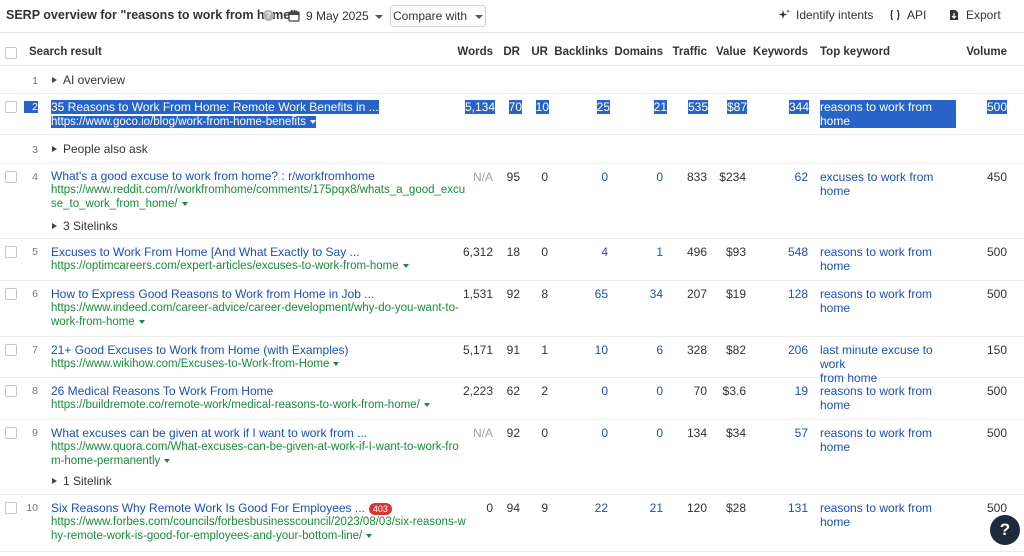  I want to click on column-search-result: Search result, so click(65, 52).